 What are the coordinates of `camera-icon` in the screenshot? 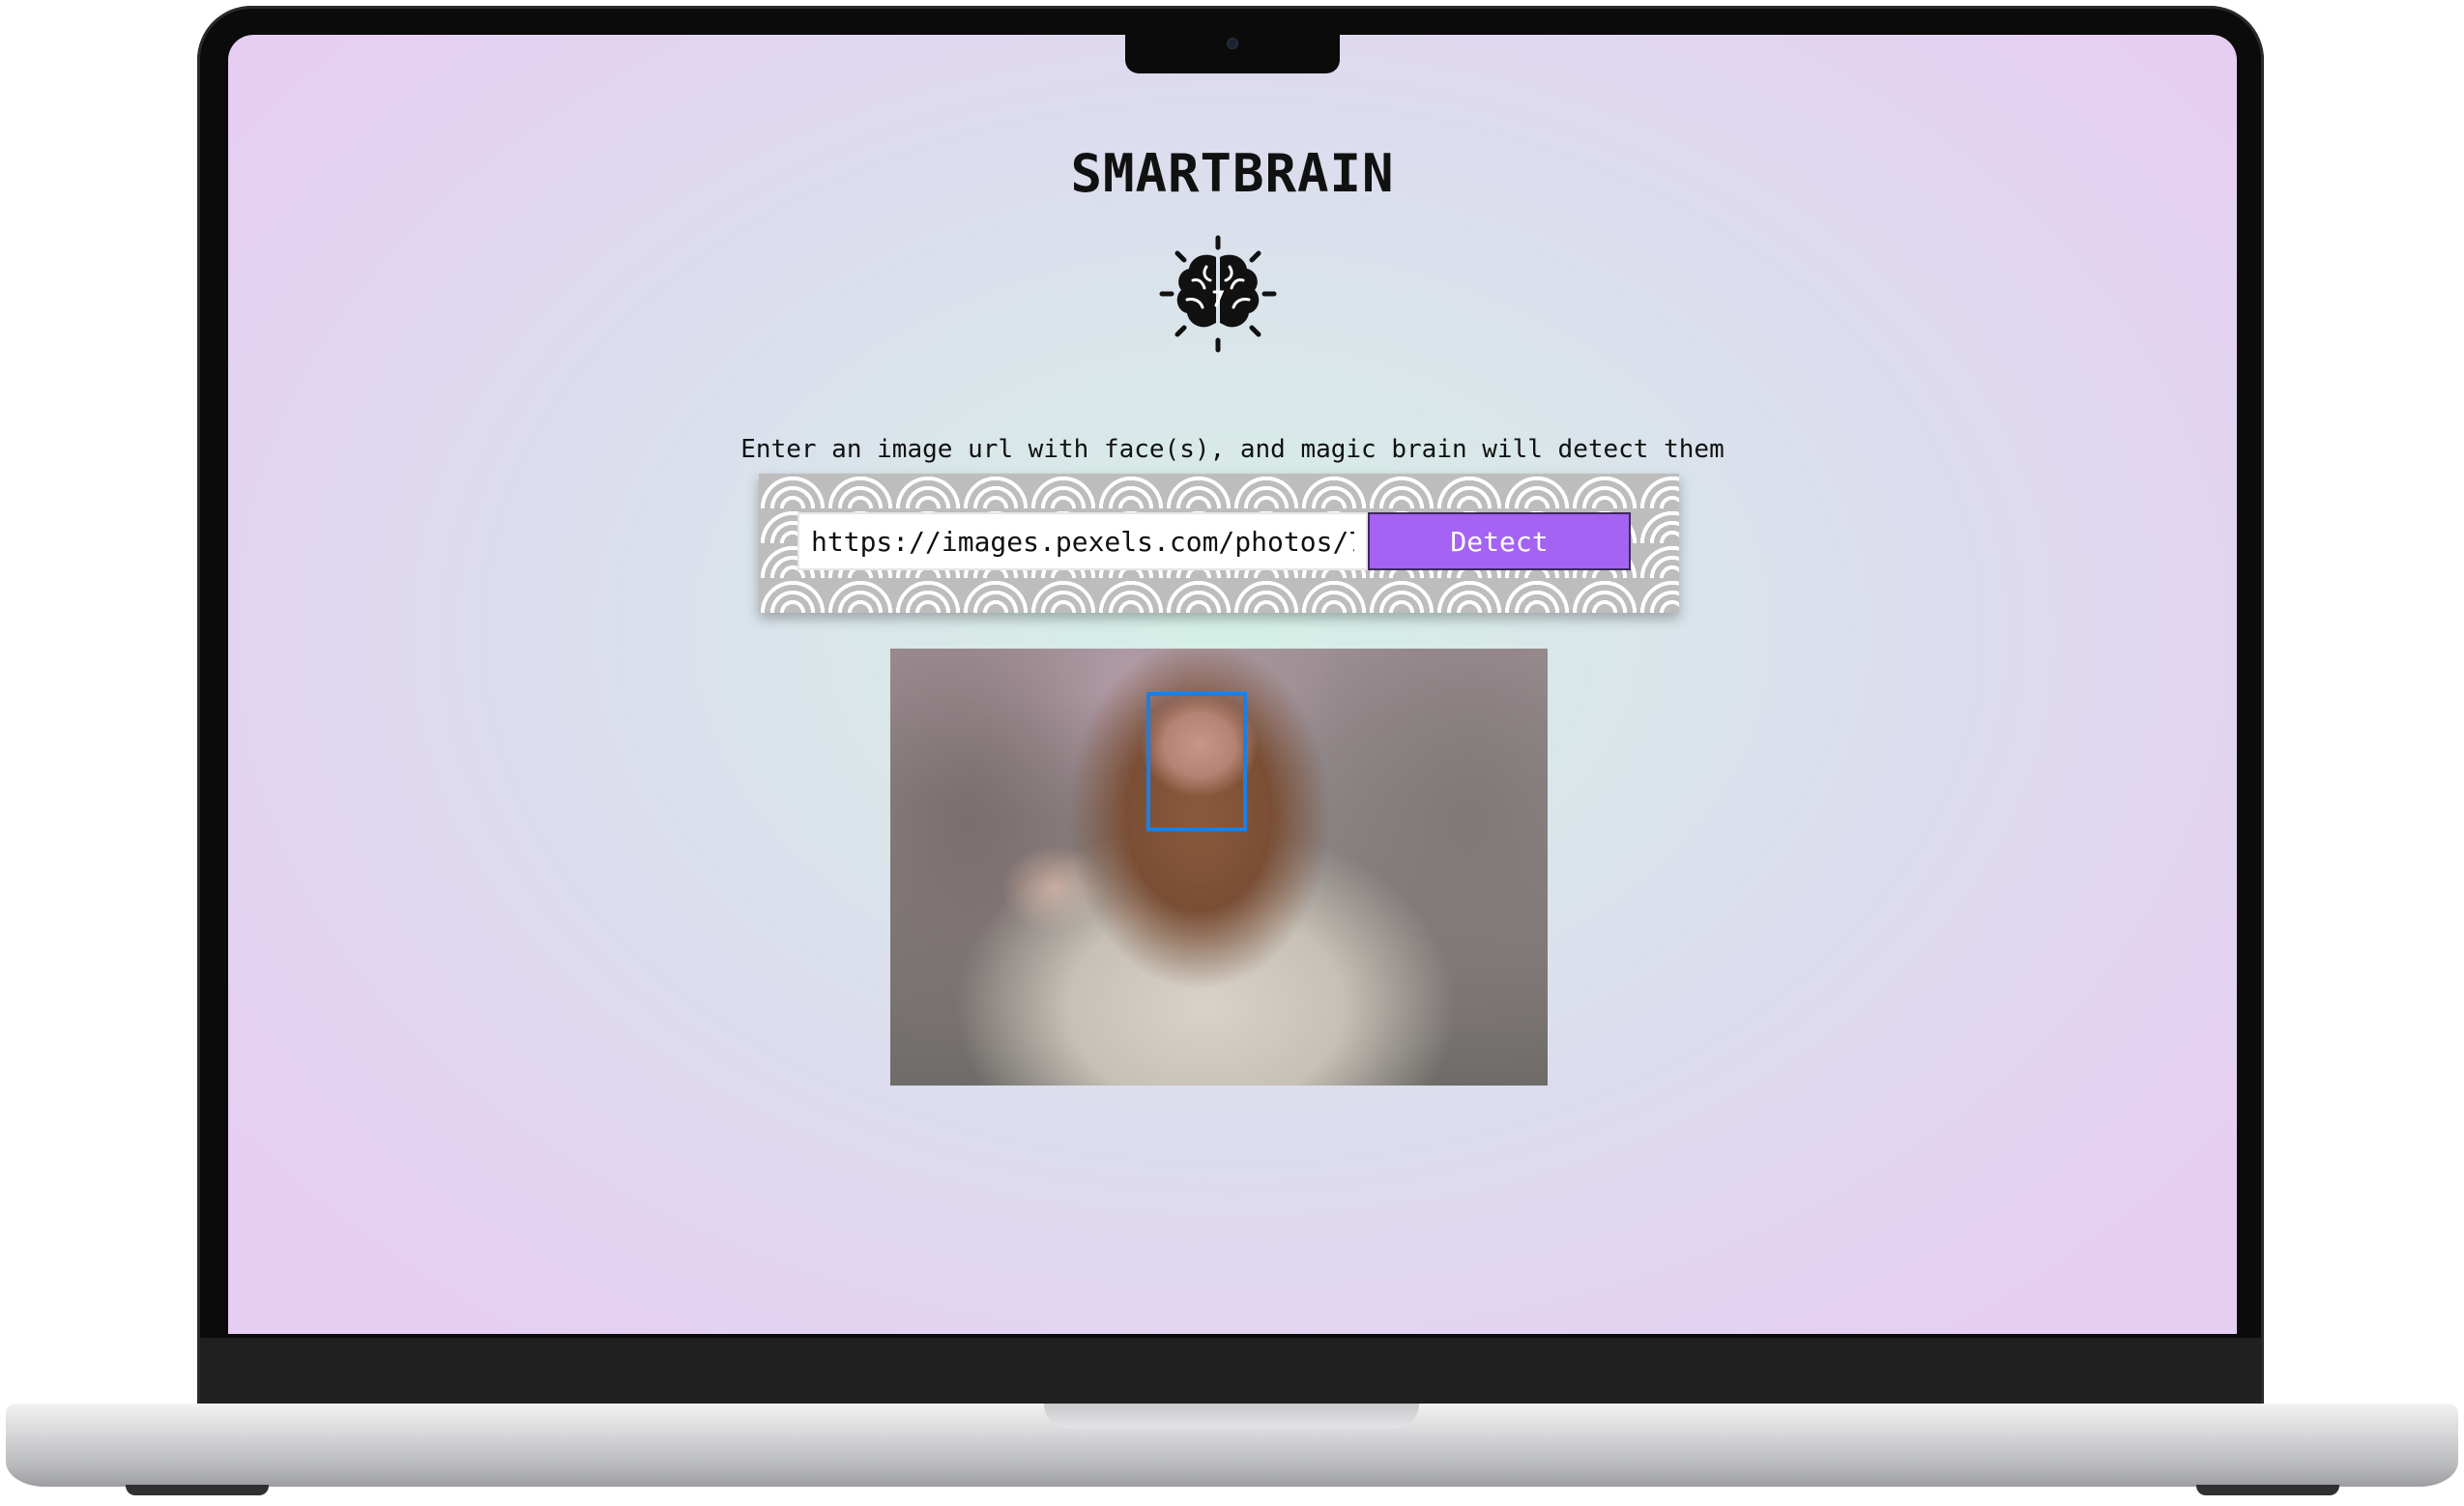 It's located at (1233, 43).